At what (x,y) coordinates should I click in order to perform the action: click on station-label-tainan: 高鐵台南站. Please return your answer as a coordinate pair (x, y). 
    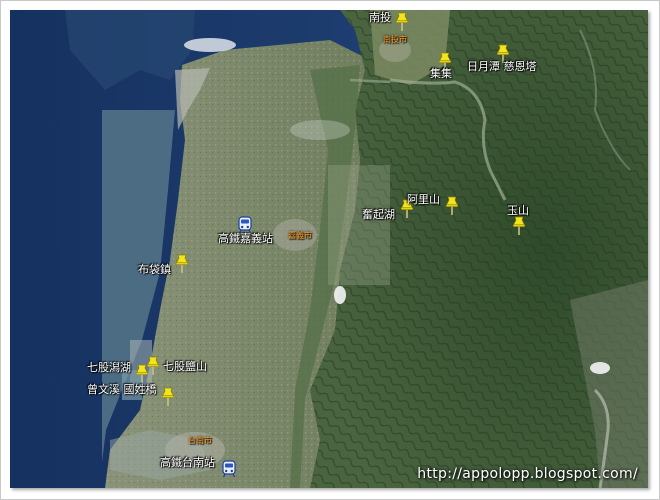
    Looking at the image, I should click on (187, 462).